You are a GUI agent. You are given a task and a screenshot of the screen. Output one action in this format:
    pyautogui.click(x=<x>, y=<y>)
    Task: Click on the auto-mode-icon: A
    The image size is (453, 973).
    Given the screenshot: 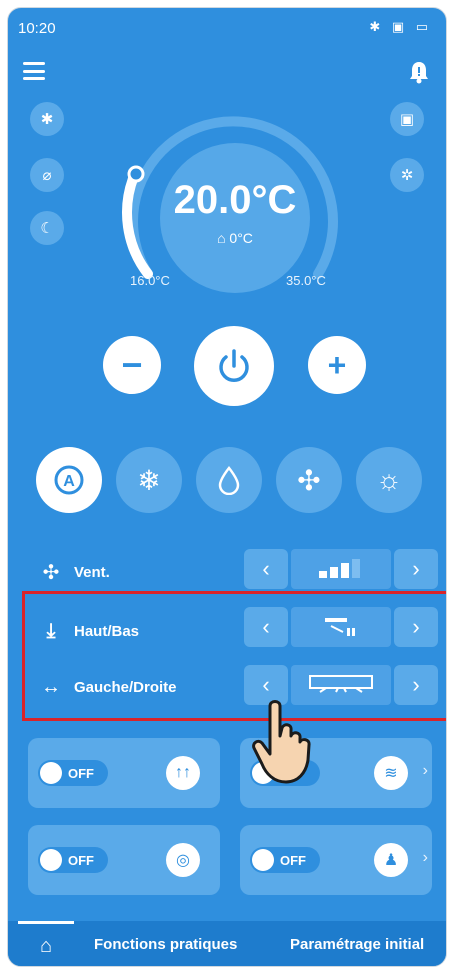 What is the action you would take?
    pyautogui.click(x=69, y=480)
    